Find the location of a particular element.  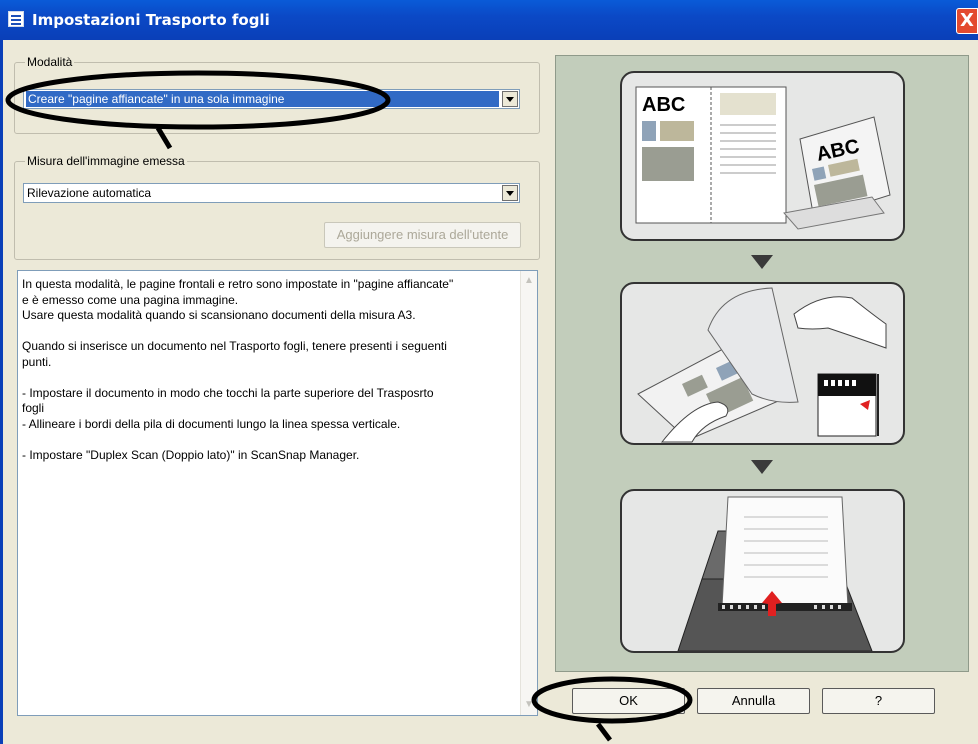

scroll-up-icon: ▲ is located at coordinates (529, 281).